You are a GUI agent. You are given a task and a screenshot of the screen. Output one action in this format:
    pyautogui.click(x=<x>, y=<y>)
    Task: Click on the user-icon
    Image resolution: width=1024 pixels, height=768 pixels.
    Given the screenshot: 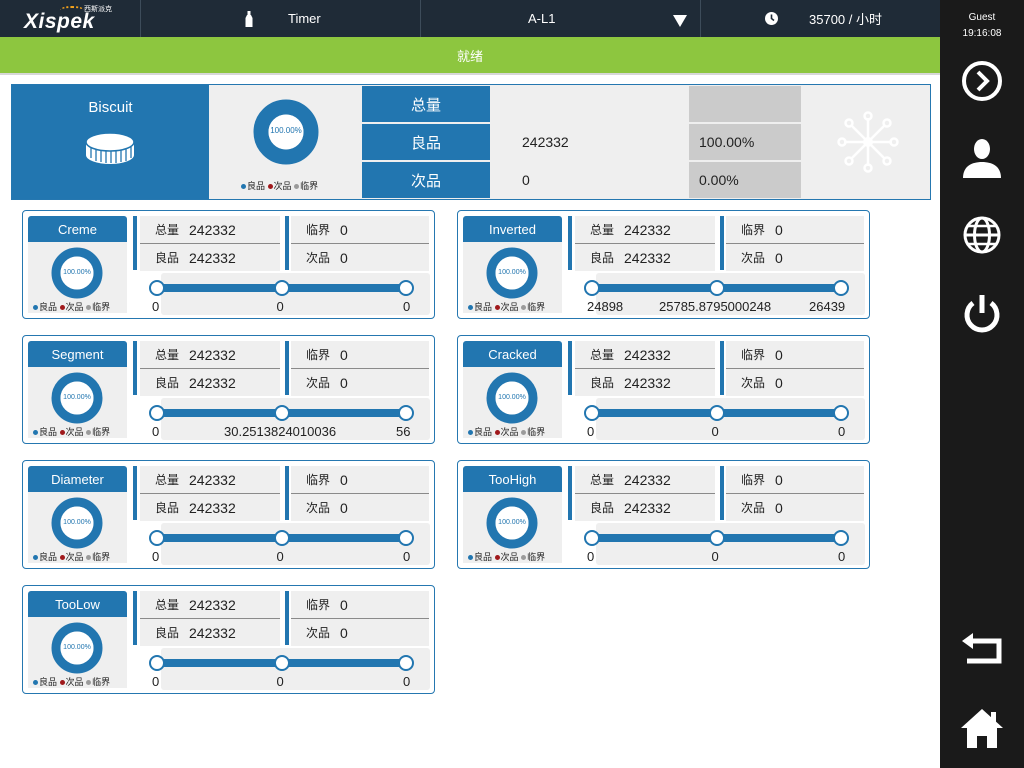 What is the action you would take?
    pyautogui.click(x=982, y=158)
    